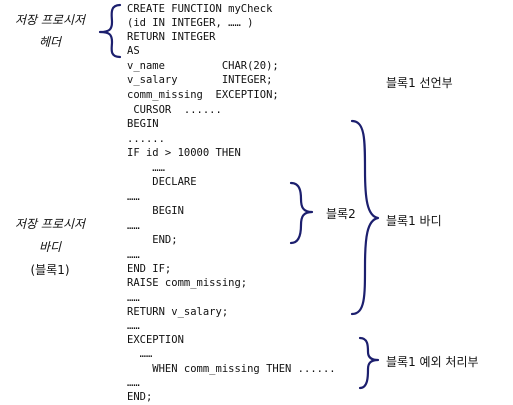 This screenshot has height=405, width=513. Describe the element at coordinates (200, 9) in the screenshot. I see `code-line: CREATE FUNCTION myCheck` at that location.